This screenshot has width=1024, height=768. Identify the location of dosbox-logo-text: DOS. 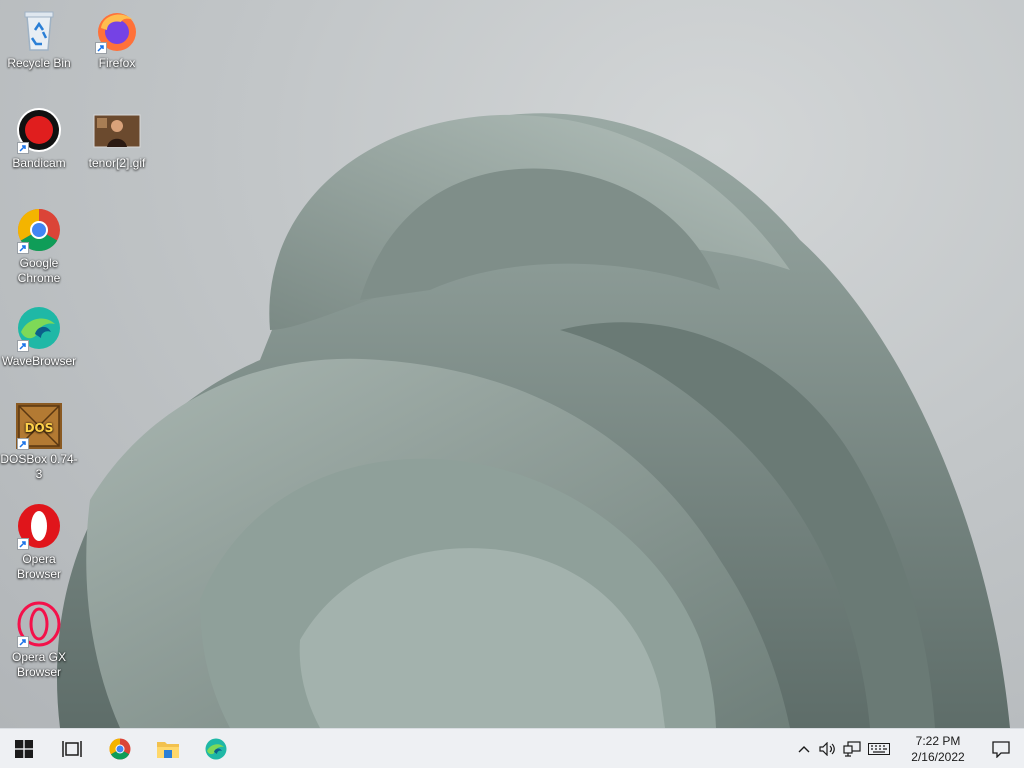
(39, 428).